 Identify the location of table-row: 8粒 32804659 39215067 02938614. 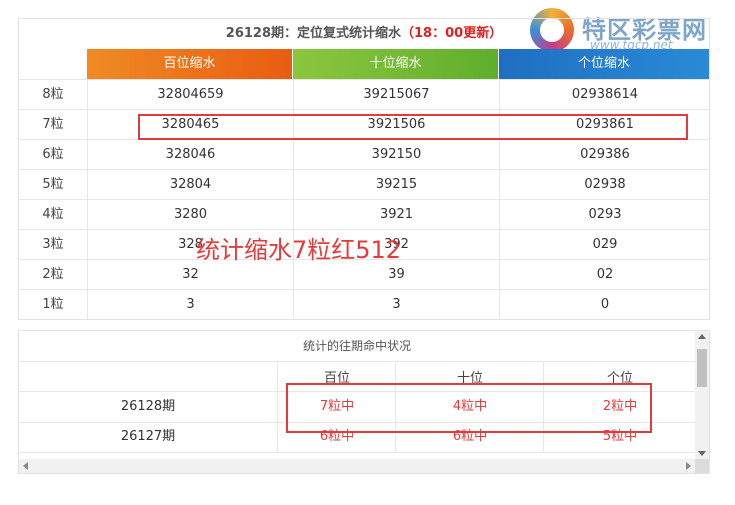
(364, 94).